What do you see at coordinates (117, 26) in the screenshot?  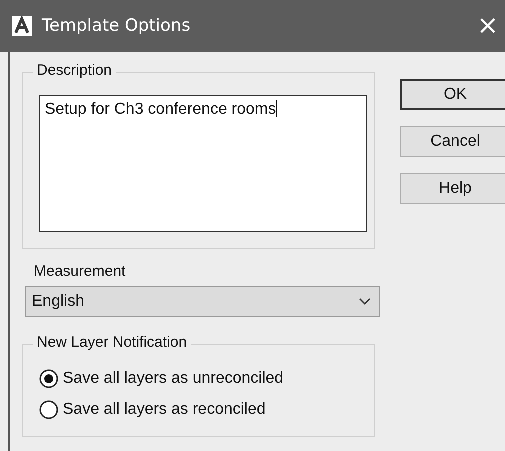 I see `window-title: Template Options` at bounding box center [117, 26].